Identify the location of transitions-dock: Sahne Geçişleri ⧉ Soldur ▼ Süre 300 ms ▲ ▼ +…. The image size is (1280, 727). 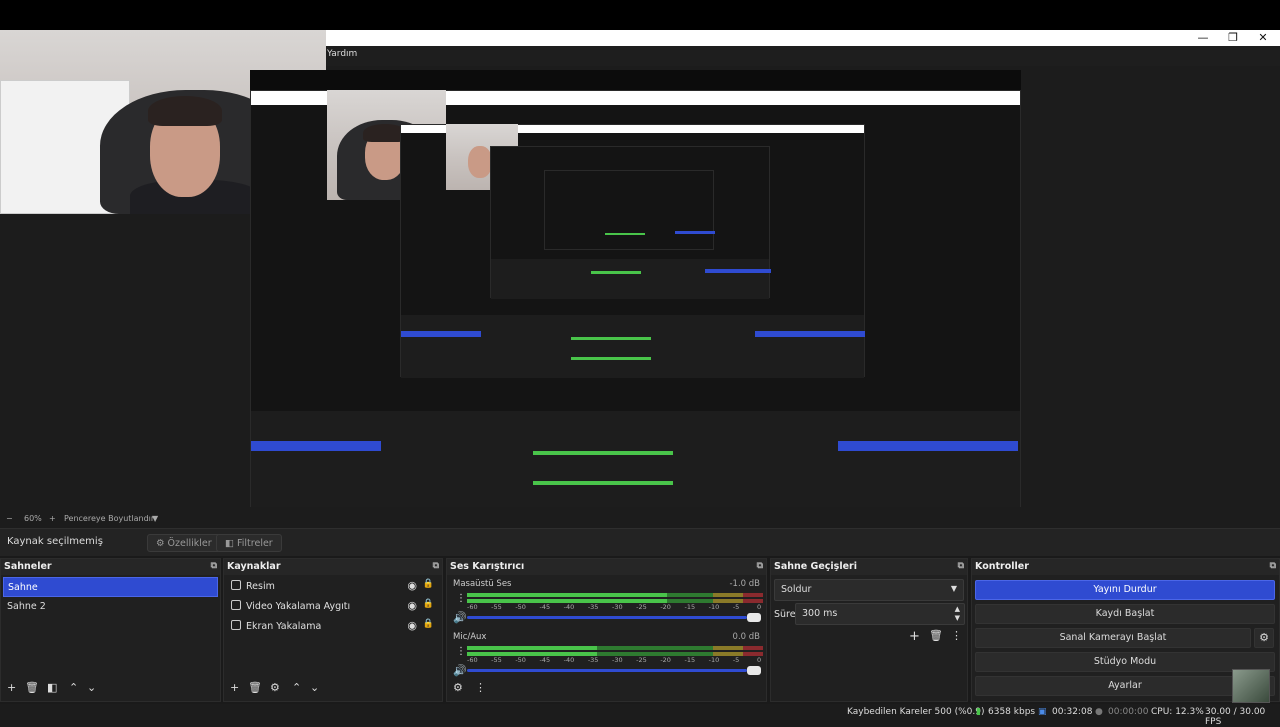
(869, 630).